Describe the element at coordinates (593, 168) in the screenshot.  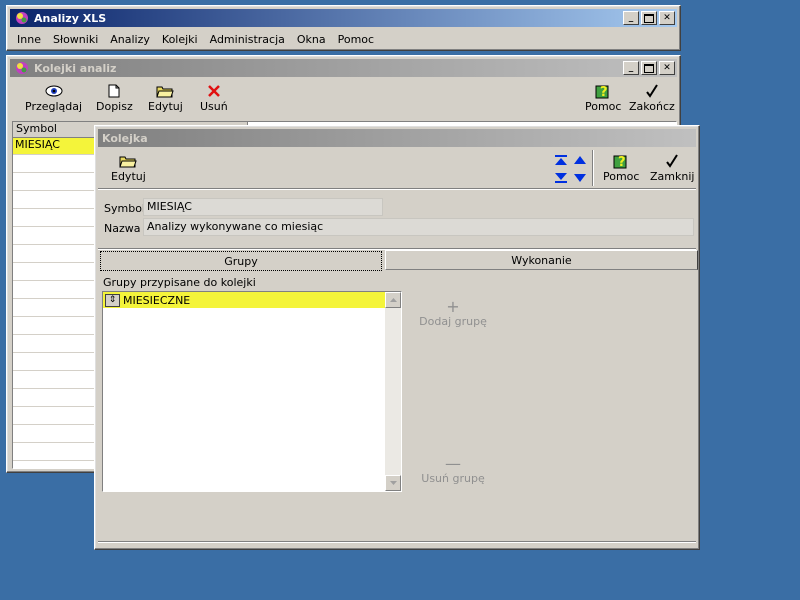
I see `toolbar-separator` at that location.